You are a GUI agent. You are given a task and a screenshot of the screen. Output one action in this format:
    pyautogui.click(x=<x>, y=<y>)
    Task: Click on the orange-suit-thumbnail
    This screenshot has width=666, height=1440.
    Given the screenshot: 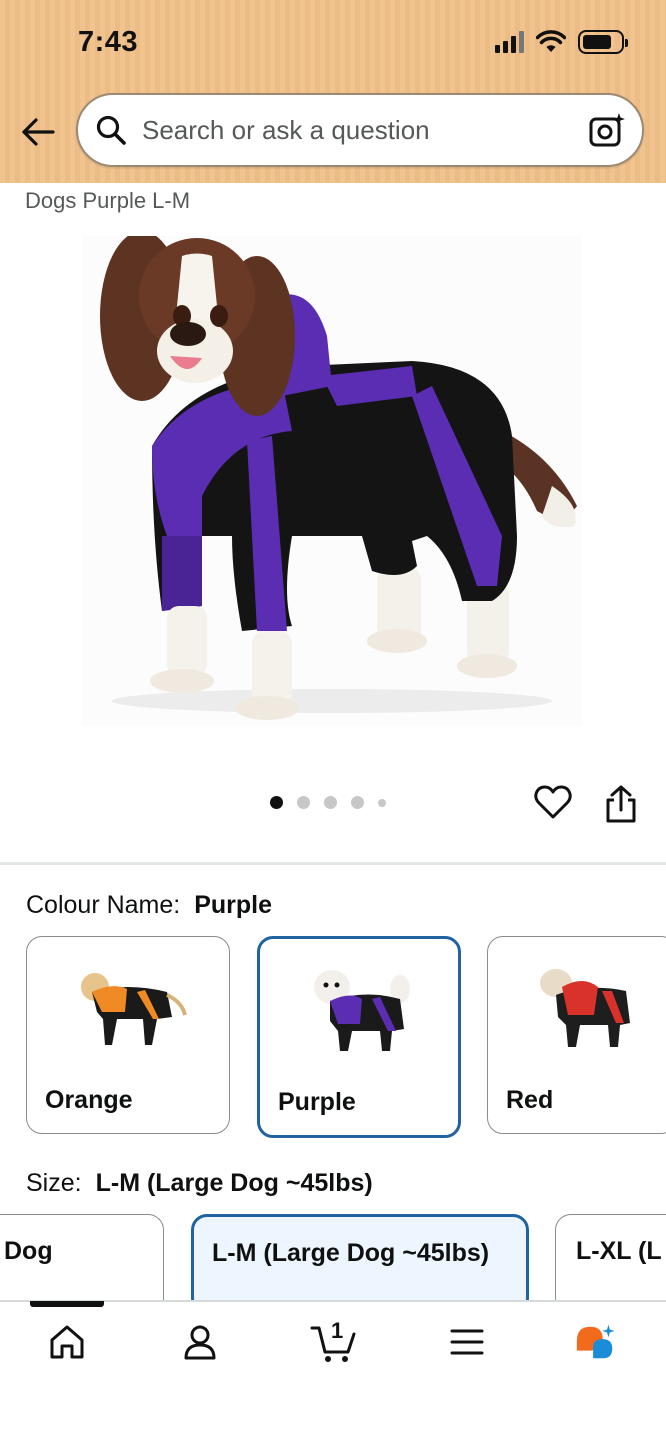 What is the action you would take?
    pyautogui.click(x=134, y=1009)
    